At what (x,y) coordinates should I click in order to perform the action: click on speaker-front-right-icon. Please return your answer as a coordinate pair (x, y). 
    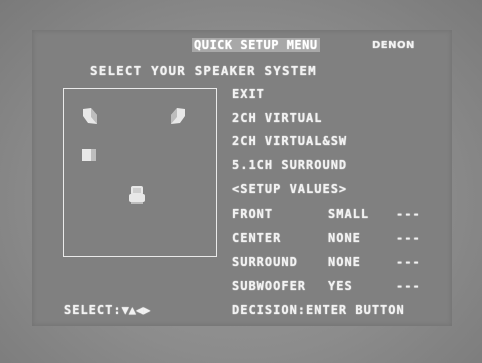
    Looking at the image, I should click on (178, 116).